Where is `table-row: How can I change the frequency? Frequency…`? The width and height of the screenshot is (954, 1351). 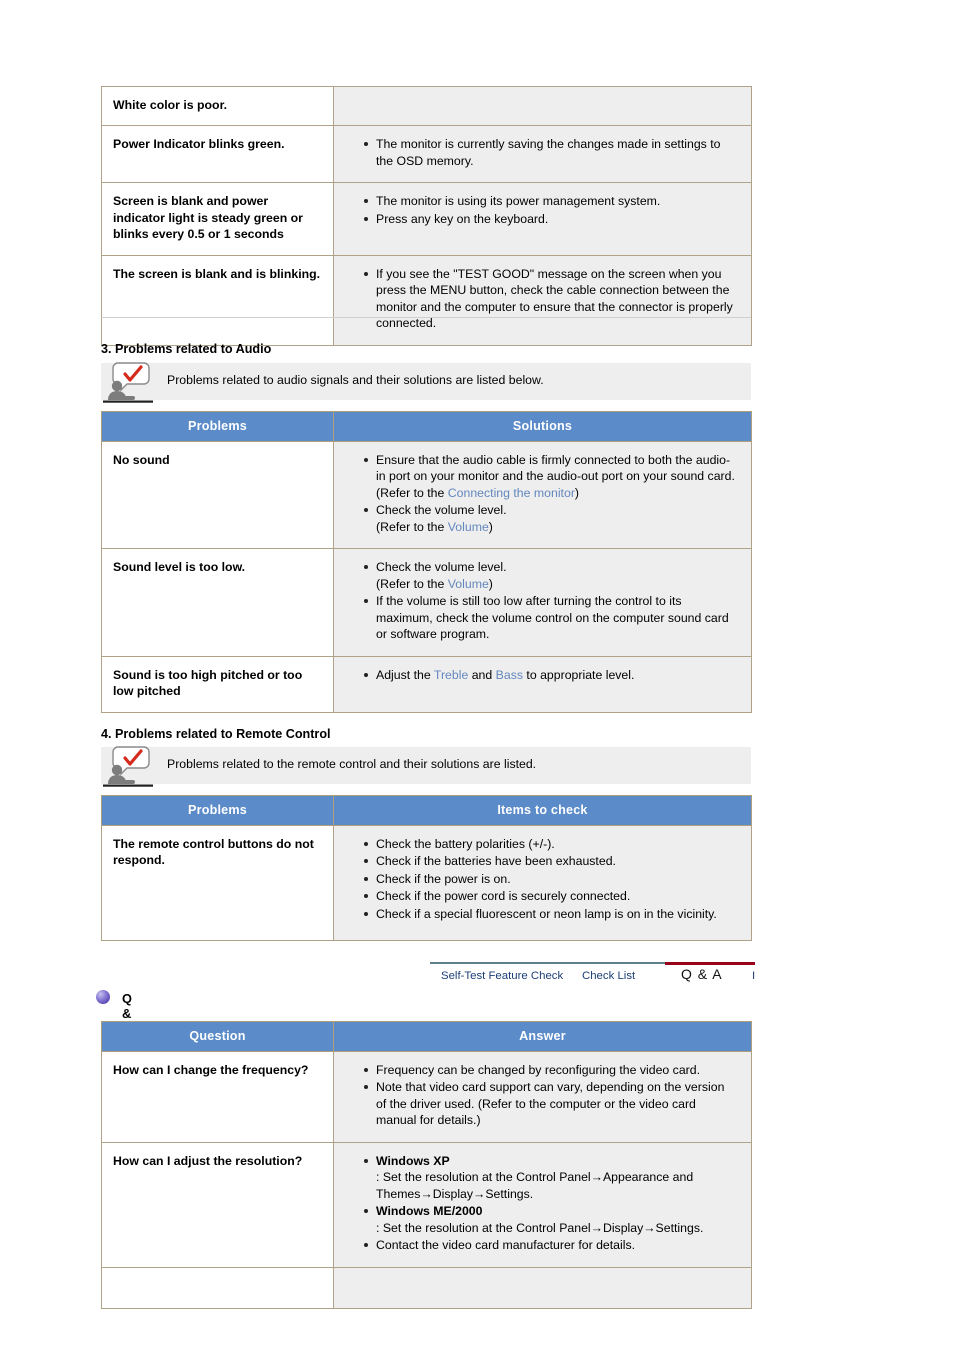
table-row: How can I change the frequency? Frequency… is located at coordinates (426, 1097).